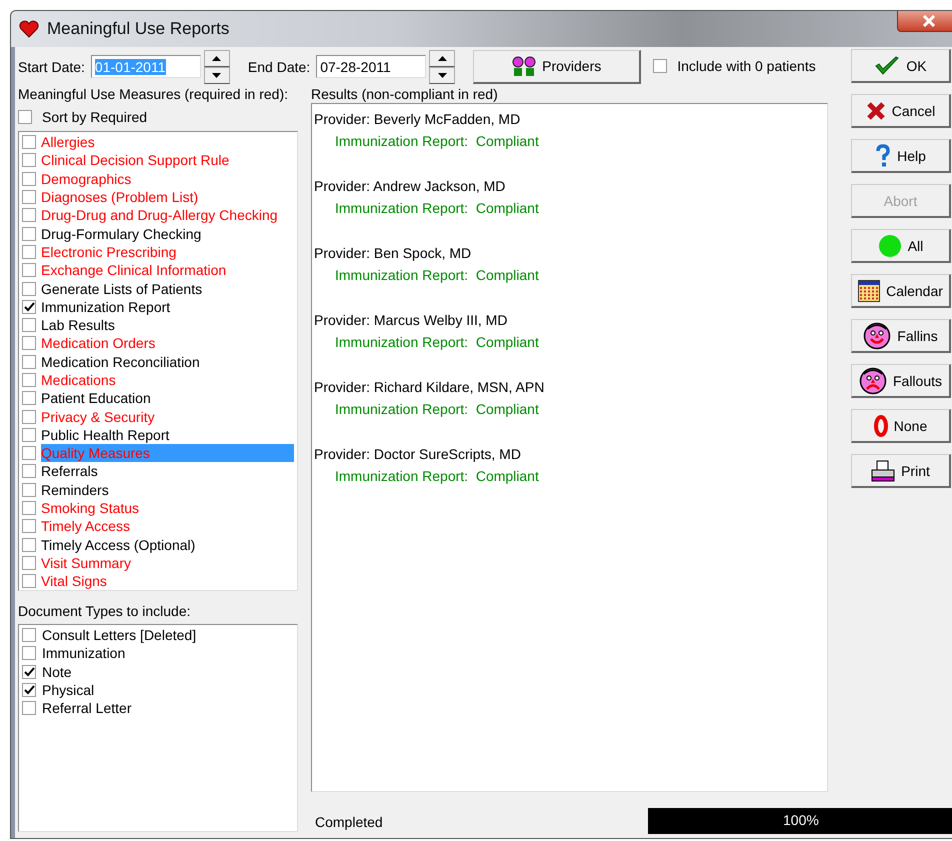 Image resolution: width=952 pixels, height=841 pixels. I want to click on measure-item: Generate Lists of Patients, so click(121, 289).